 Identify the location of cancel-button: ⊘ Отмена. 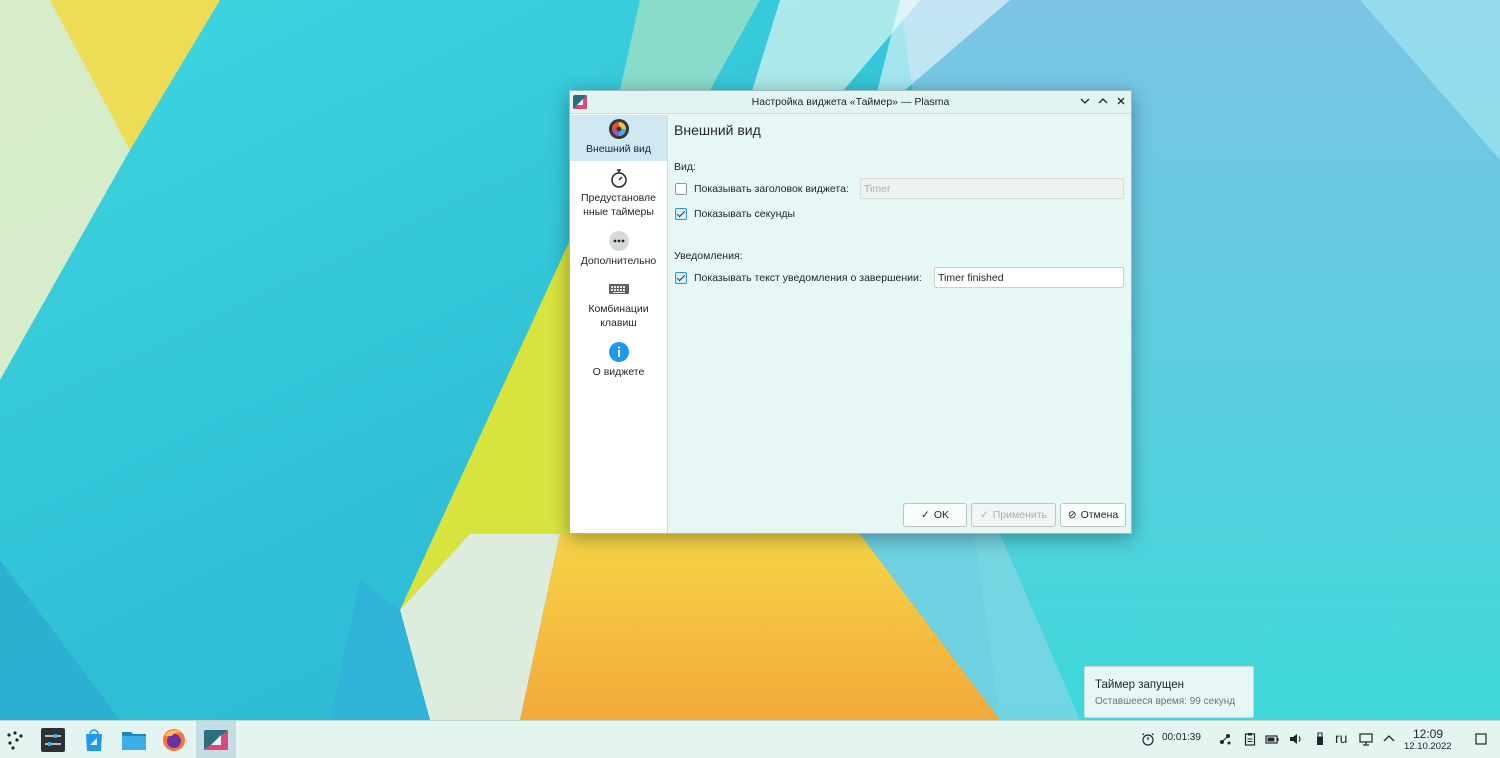
(1093, 515).